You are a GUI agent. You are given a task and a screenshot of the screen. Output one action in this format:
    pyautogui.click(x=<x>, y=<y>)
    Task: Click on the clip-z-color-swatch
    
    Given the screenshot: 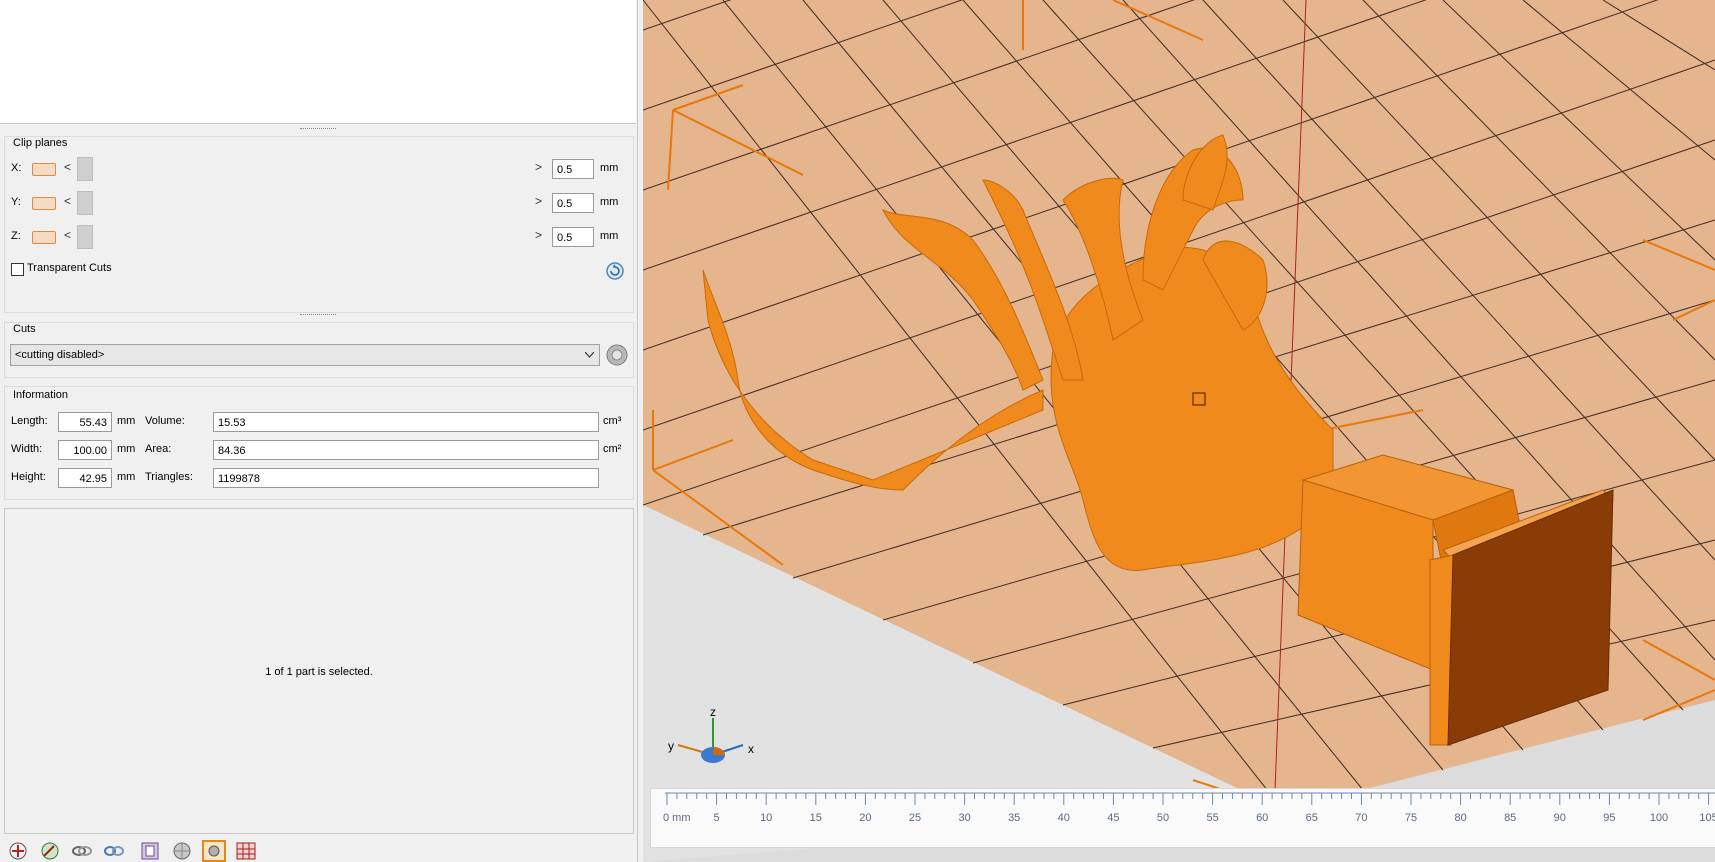 What is the action you would take?
    pyautogui.click(x=44, y=237)
    